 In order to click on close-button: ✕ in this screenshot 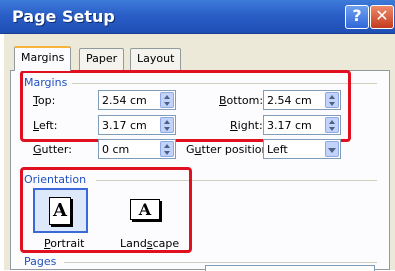, I will do `click(382, 17)`.